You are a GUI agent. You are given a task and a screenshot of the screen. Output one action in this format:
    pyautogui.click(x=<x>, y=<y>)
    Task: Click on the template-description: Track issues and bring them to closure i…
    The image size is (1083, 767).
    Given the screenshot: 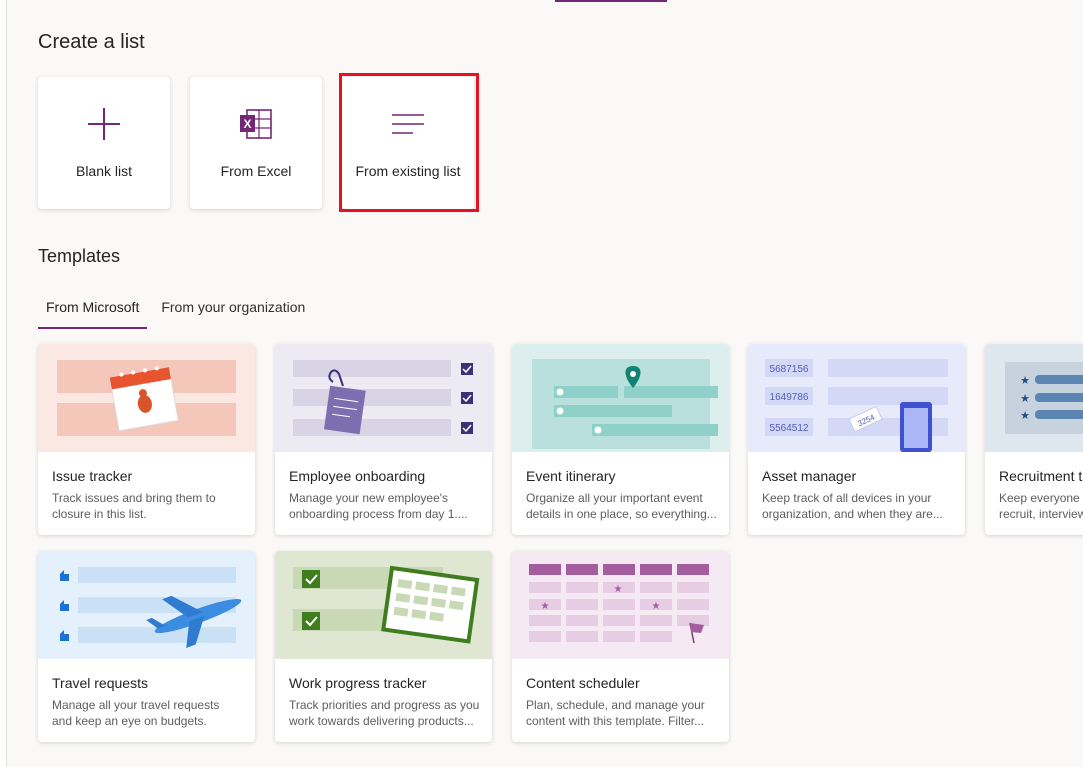 What is the action you would take?
    pyautogui.click(x=134, y=506)
    